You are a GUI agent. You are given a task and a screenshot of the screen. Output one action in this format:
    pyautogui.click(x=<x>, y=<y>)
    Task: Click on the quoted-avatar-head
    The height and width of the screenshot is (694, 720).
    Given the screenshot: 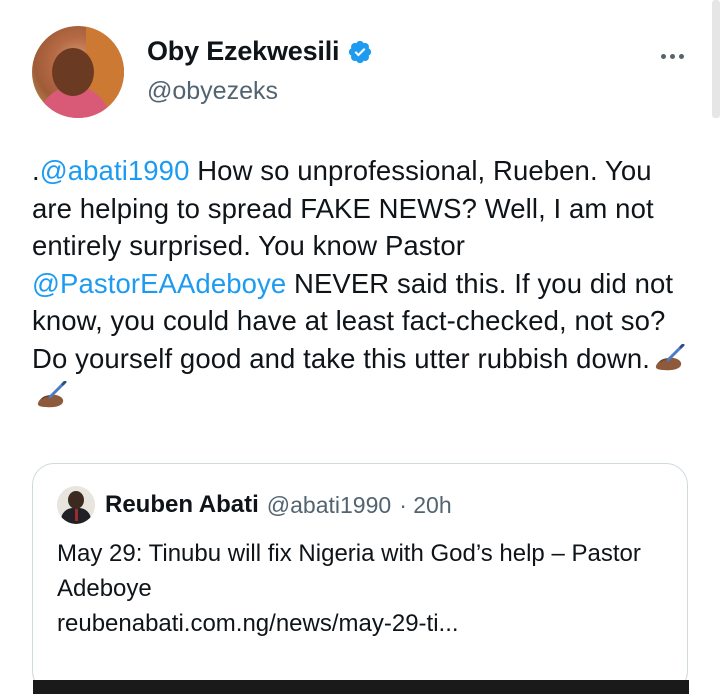 What is the action you would take?
    pyautogui.click(x=76, y=500)
    